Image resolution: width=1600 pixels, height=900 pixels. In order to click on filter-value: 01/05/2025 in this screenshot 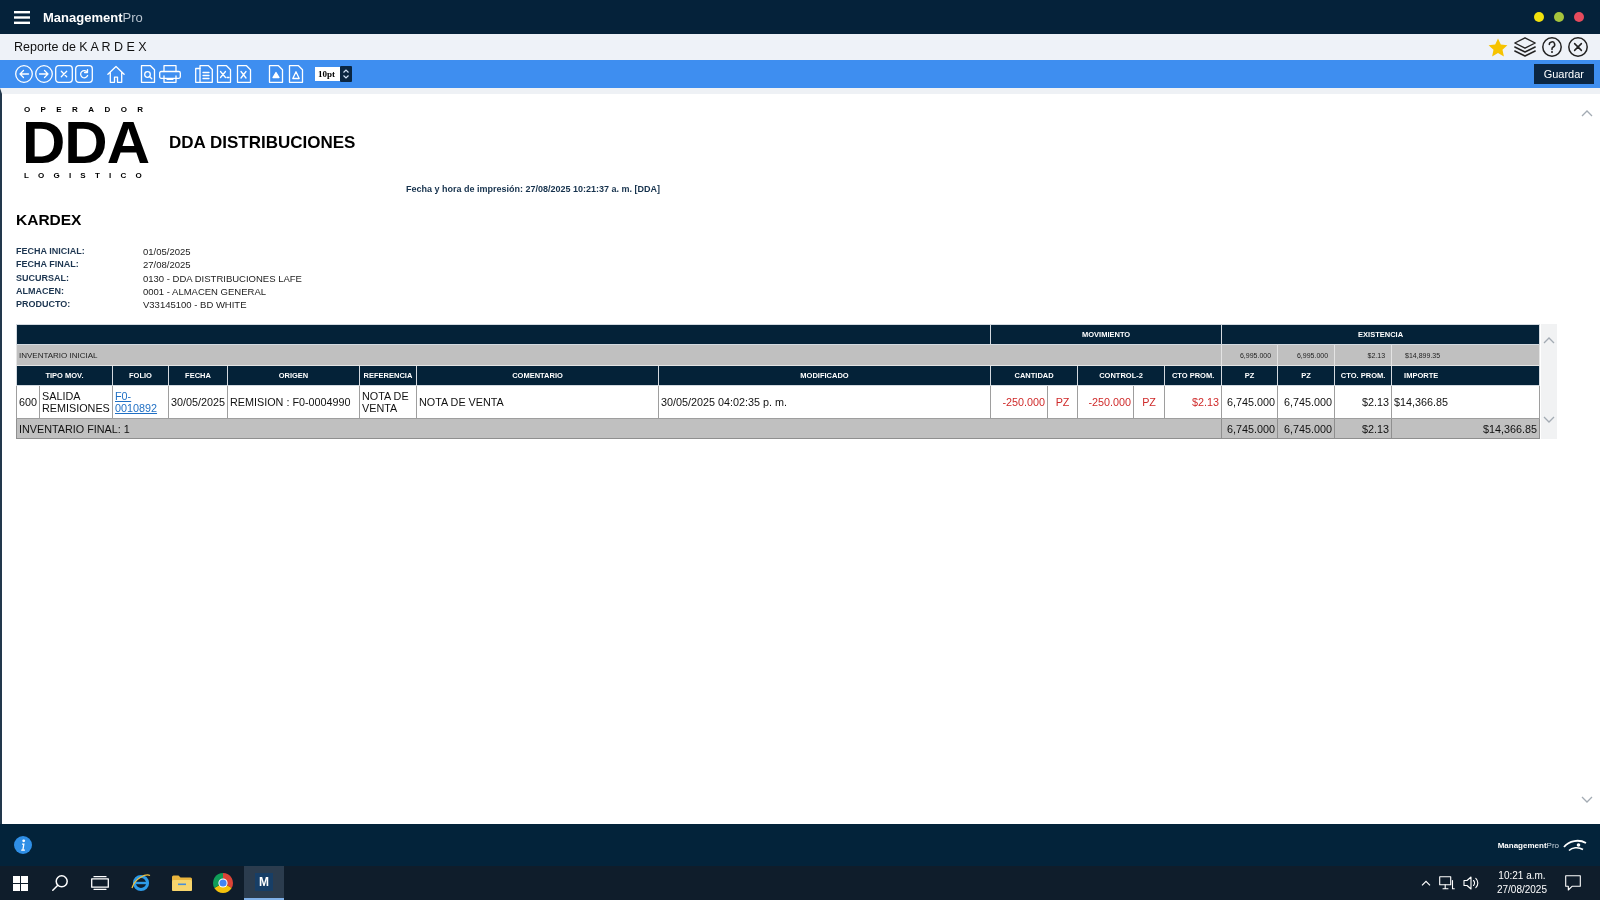, I will do `click(167, 252)`.